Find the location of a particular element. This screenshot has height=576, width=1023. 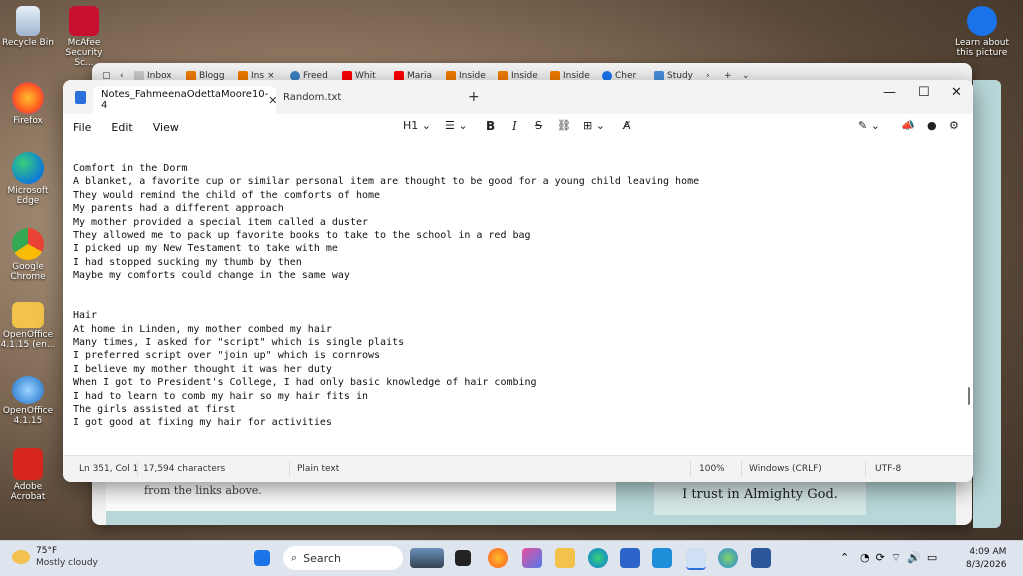

italic-icon: I is located at coordinates (514, 126).